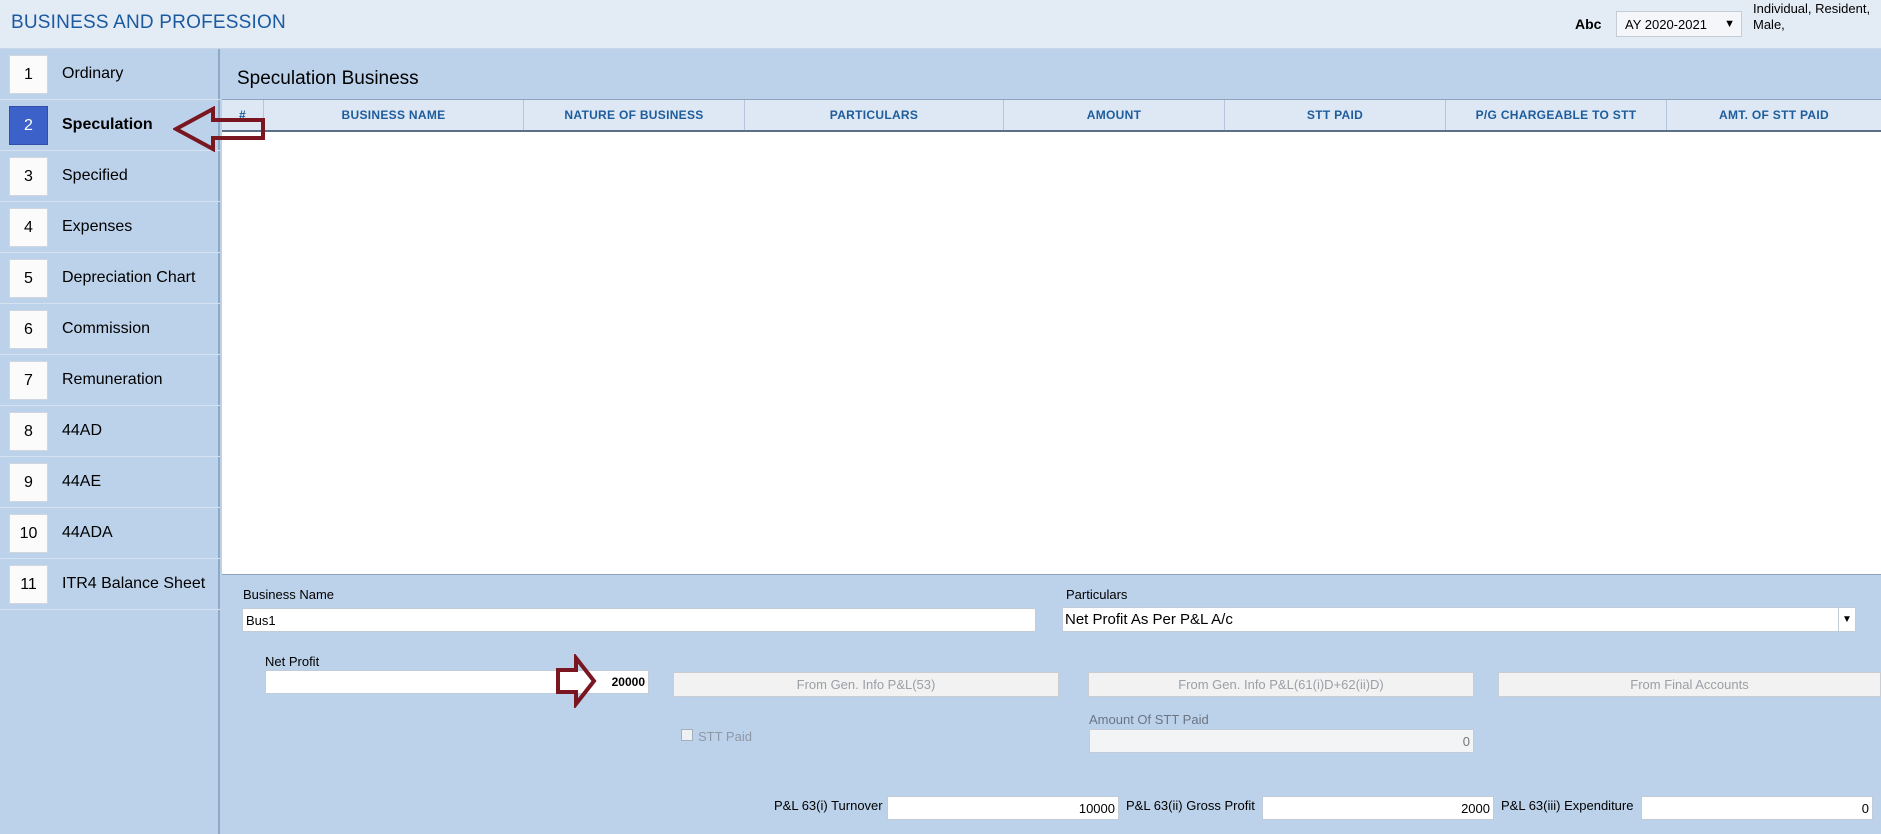  Describe the element at coordinates (129, 277) in the screenshot. I see `sidebar-item-label: Depreciation Chart` at that location.